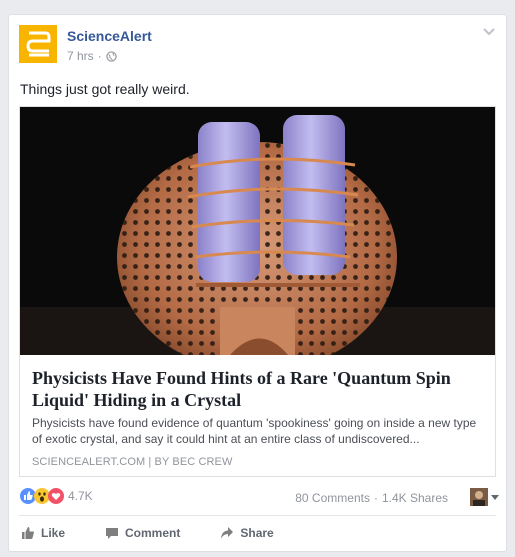 This screenshot has height=557, width=515. I want to click on thumbs-up-icon, so click(28, 533).